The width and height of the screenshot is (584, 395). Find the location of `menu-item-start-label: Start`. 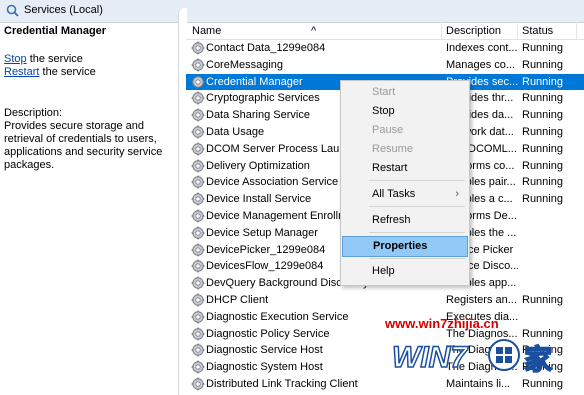

menu-item-start-label: Start is located at coordinates (384, 92).